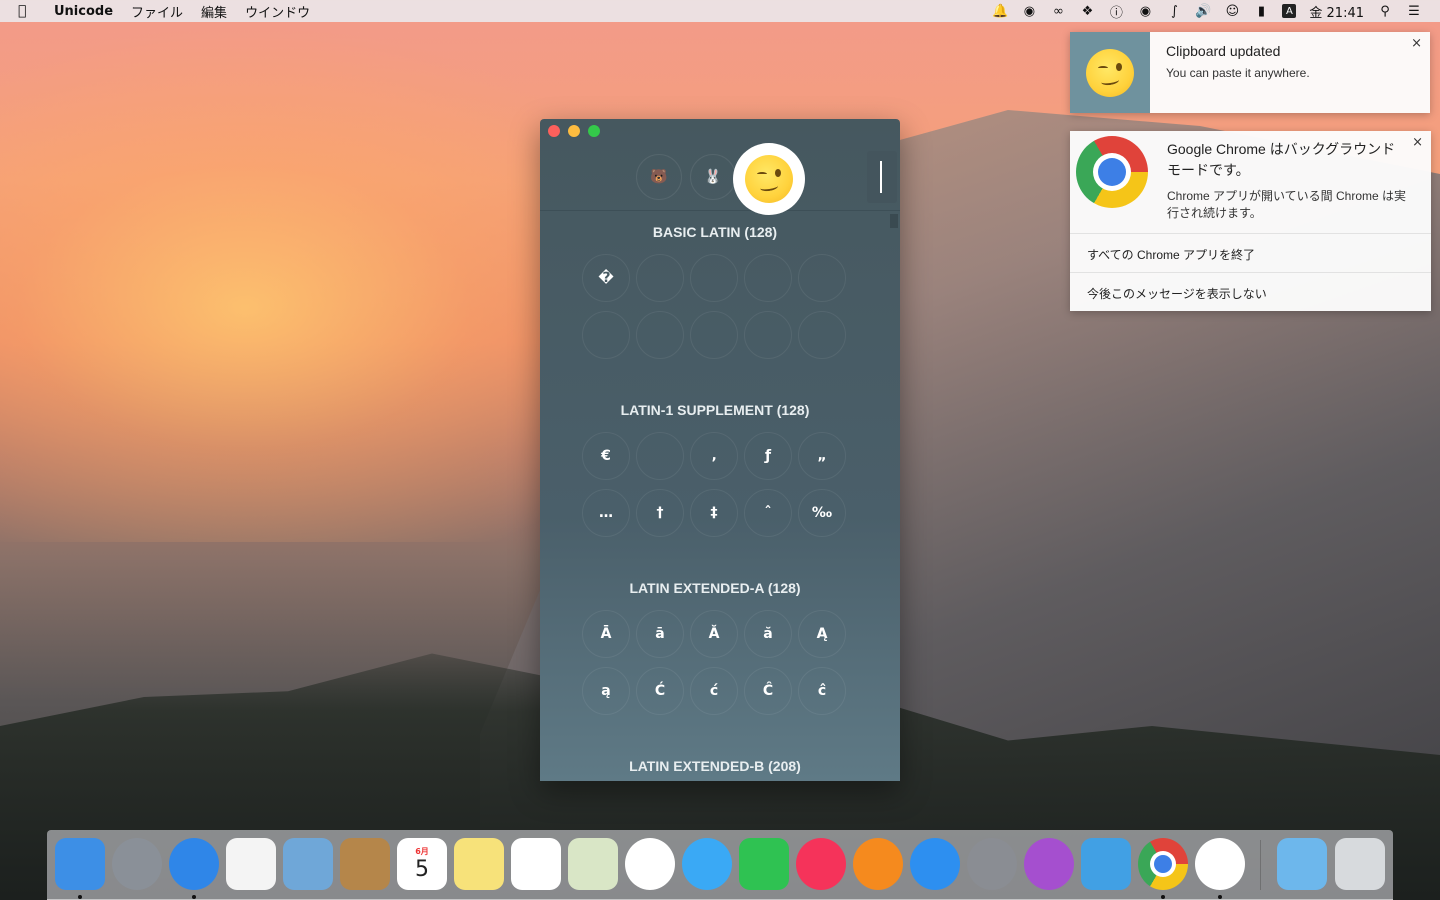 The image size is (1440, 900). What do you see at coordinates (714, 456) in the screenshot?
I see `char-cell: ‚` at bounding box center [714, 456].